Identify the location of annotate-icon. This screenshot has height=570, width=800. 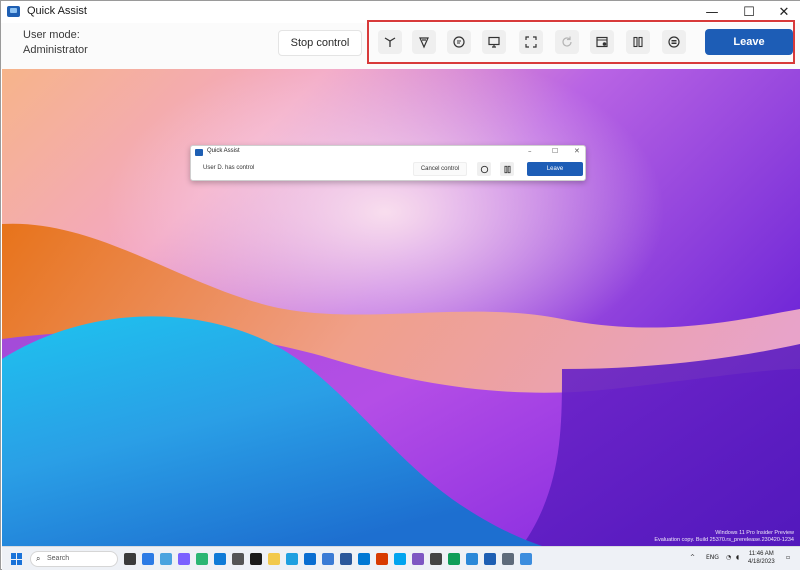
(424, 43).